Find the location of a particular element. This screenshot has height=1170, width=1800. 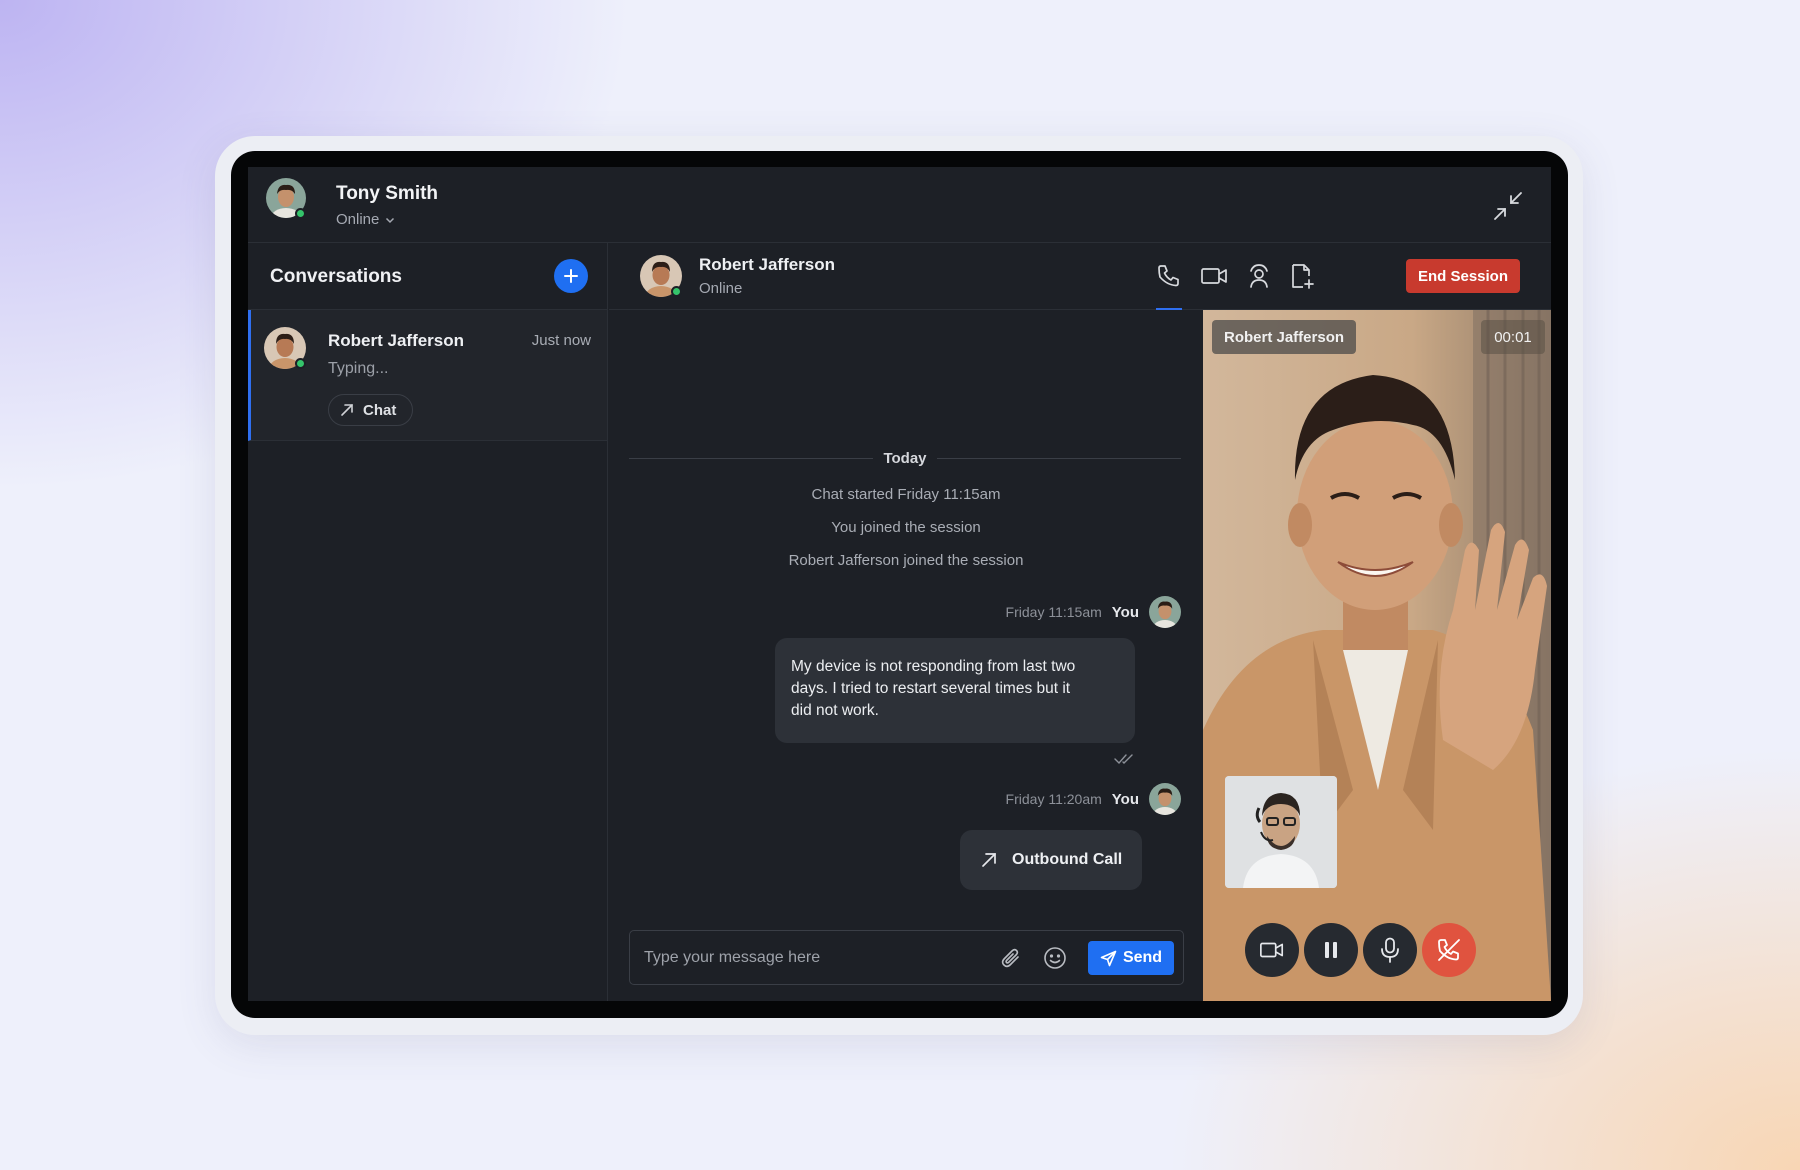

message-time: Friday 11:20am is located at coordinates (1053, 799).